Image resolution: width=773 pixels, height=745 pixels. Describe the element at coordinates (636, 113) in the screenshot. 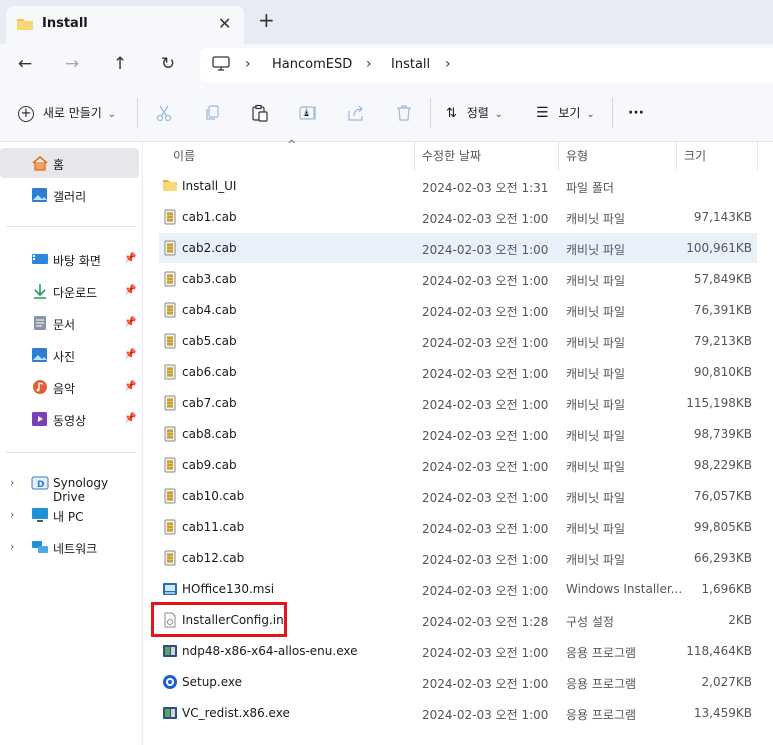

I see `more-options-button: ···` at that location.